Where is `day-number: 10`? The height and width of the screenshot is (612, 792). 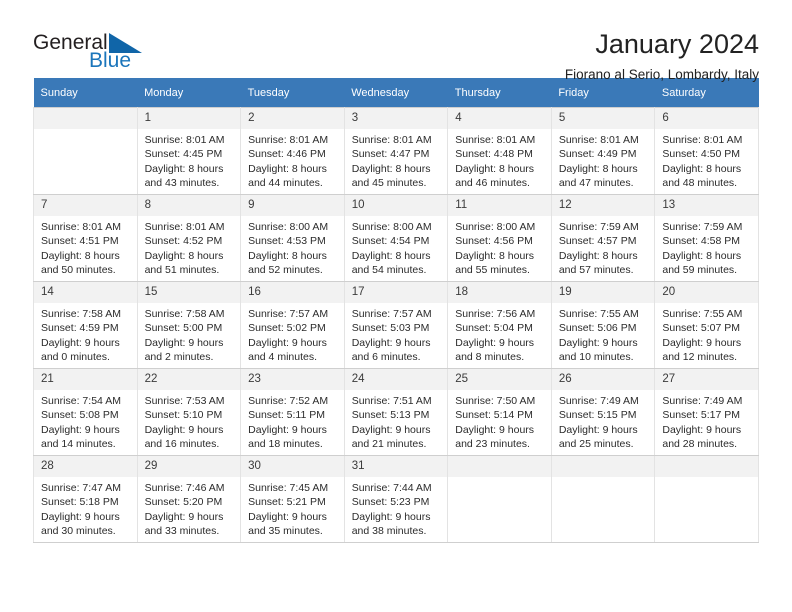
day-number: 10 is located at coordinates (396, 205).